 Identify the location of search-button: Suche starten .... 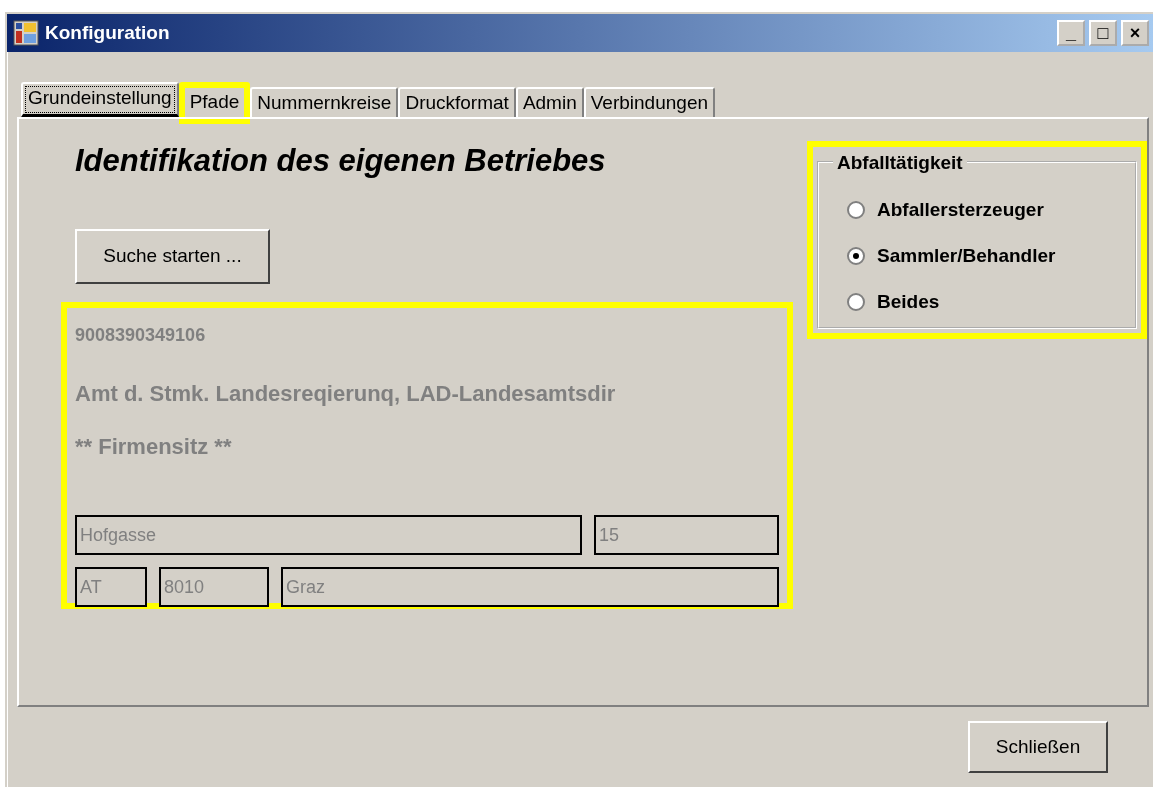
(172, 256).